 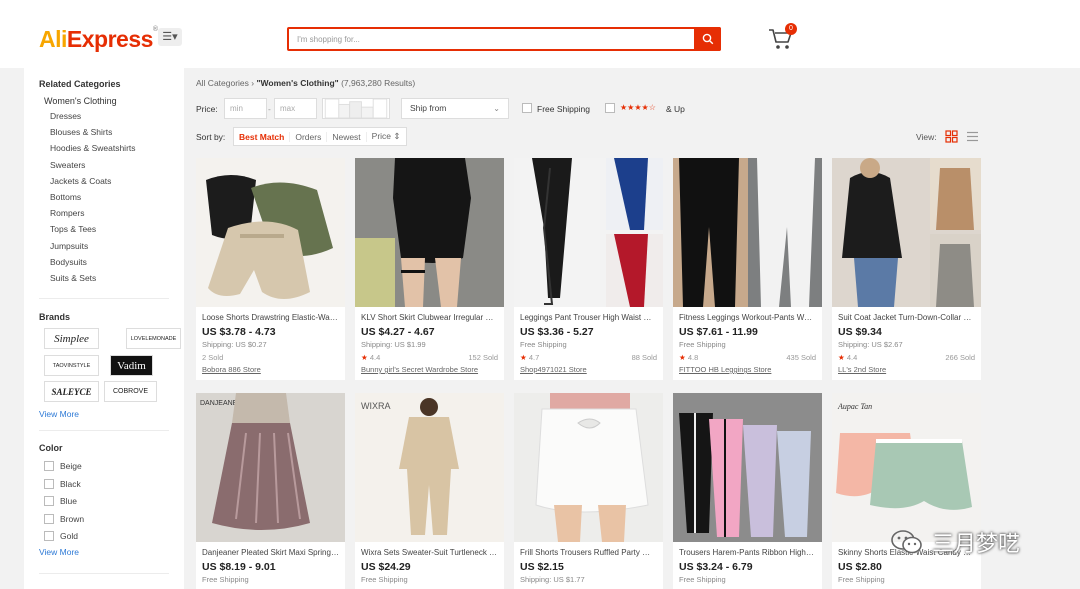 I want to click on color-filter-beige: Beige, so click(x=63, y=466).